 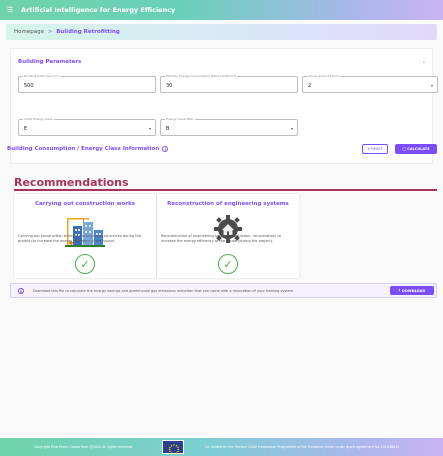 I want to click on reset-button: ↻ RESET, so click(x=375, y=149).